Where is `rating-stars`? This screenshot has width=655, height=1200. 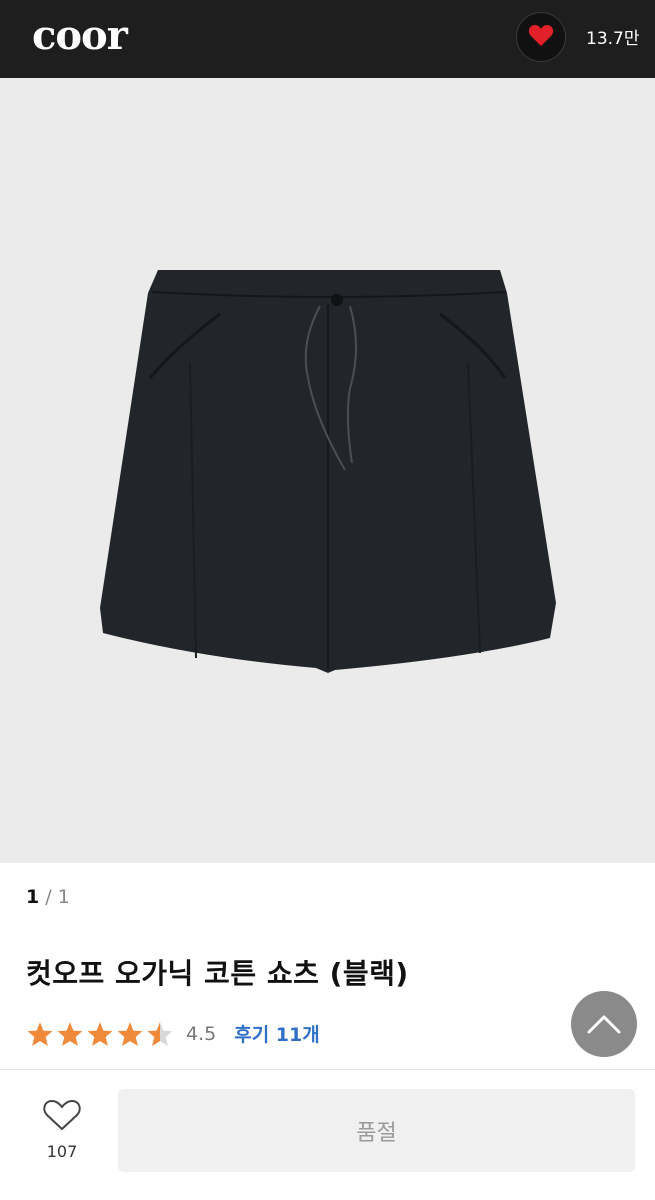 rating-stars is located at coordinates (100, 1034).